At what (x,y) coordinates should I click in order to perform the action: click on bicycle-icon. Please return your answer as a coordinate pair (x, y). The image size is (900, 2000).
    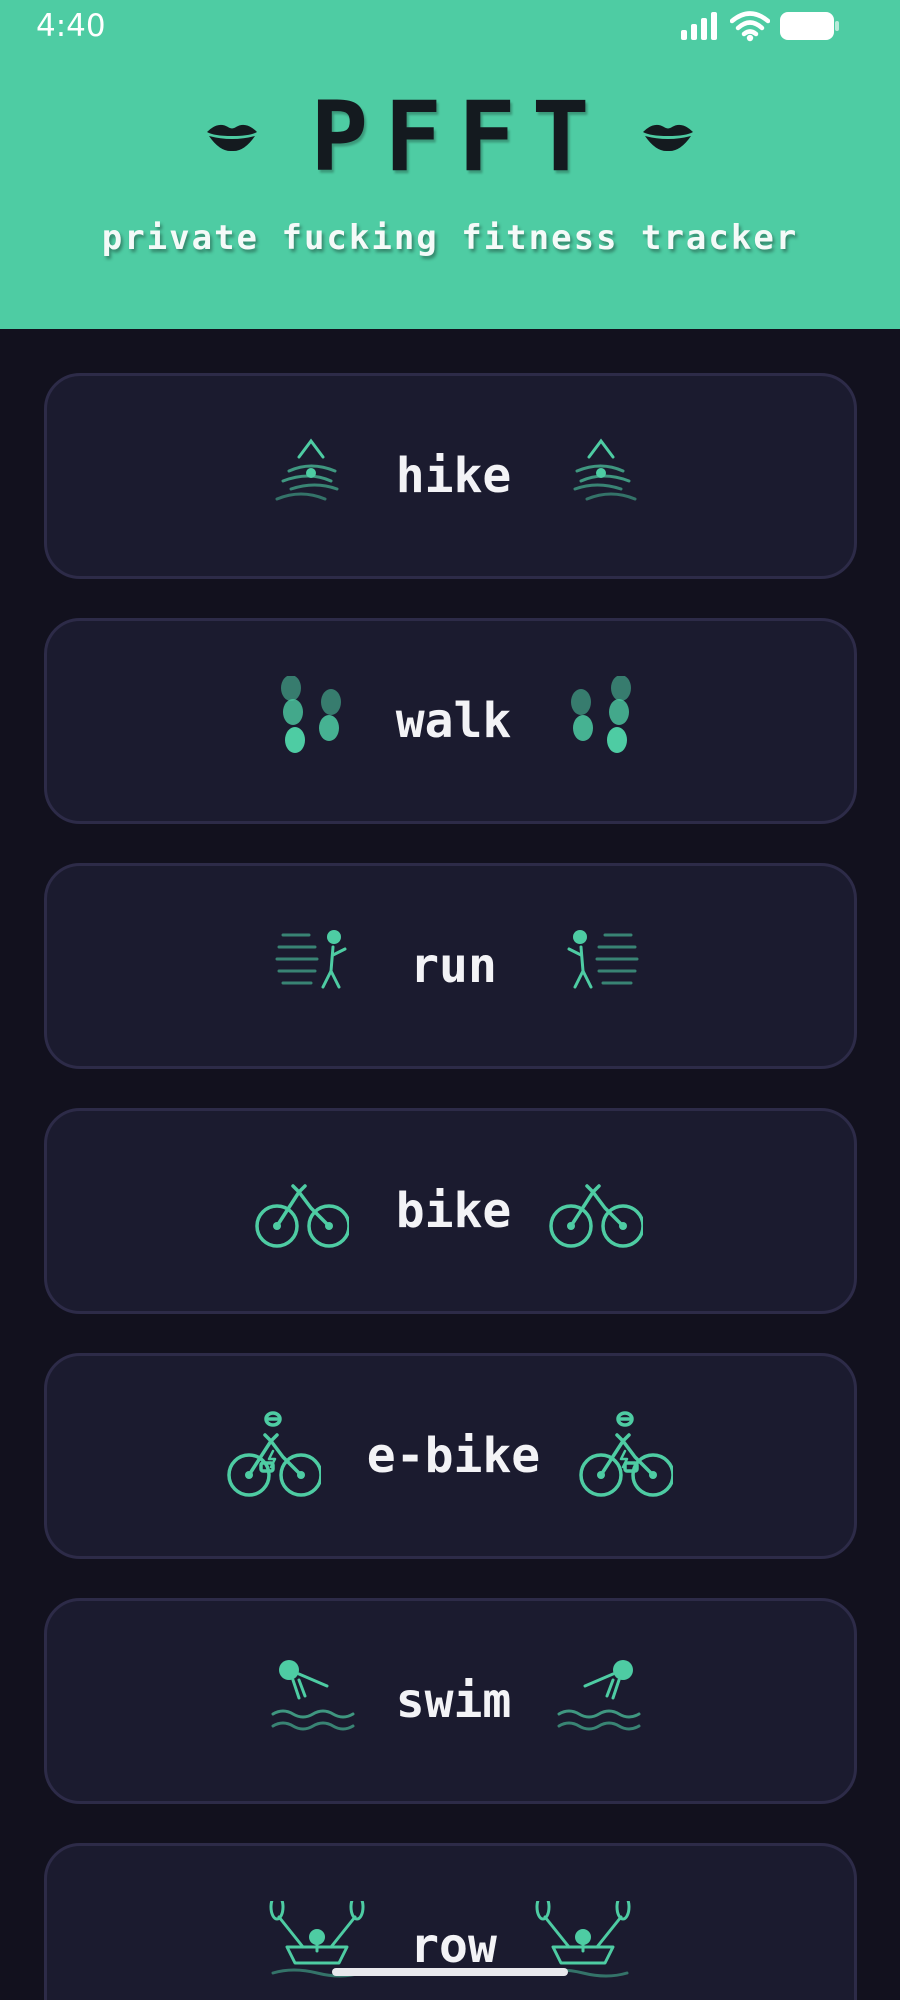
    Looking at the image, I should click on (596, 1216).